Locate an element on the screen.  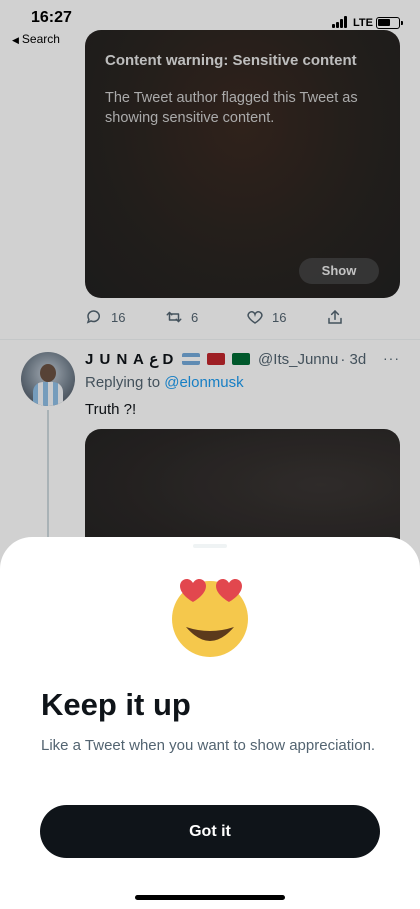
sheet-grabber is located at coordinates (210, 546).